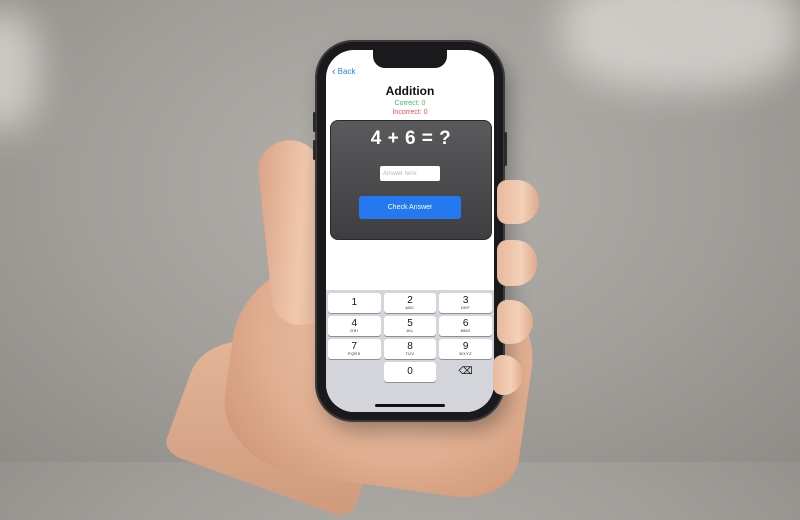  I want to click on back-label: Back, so click(346, 71).